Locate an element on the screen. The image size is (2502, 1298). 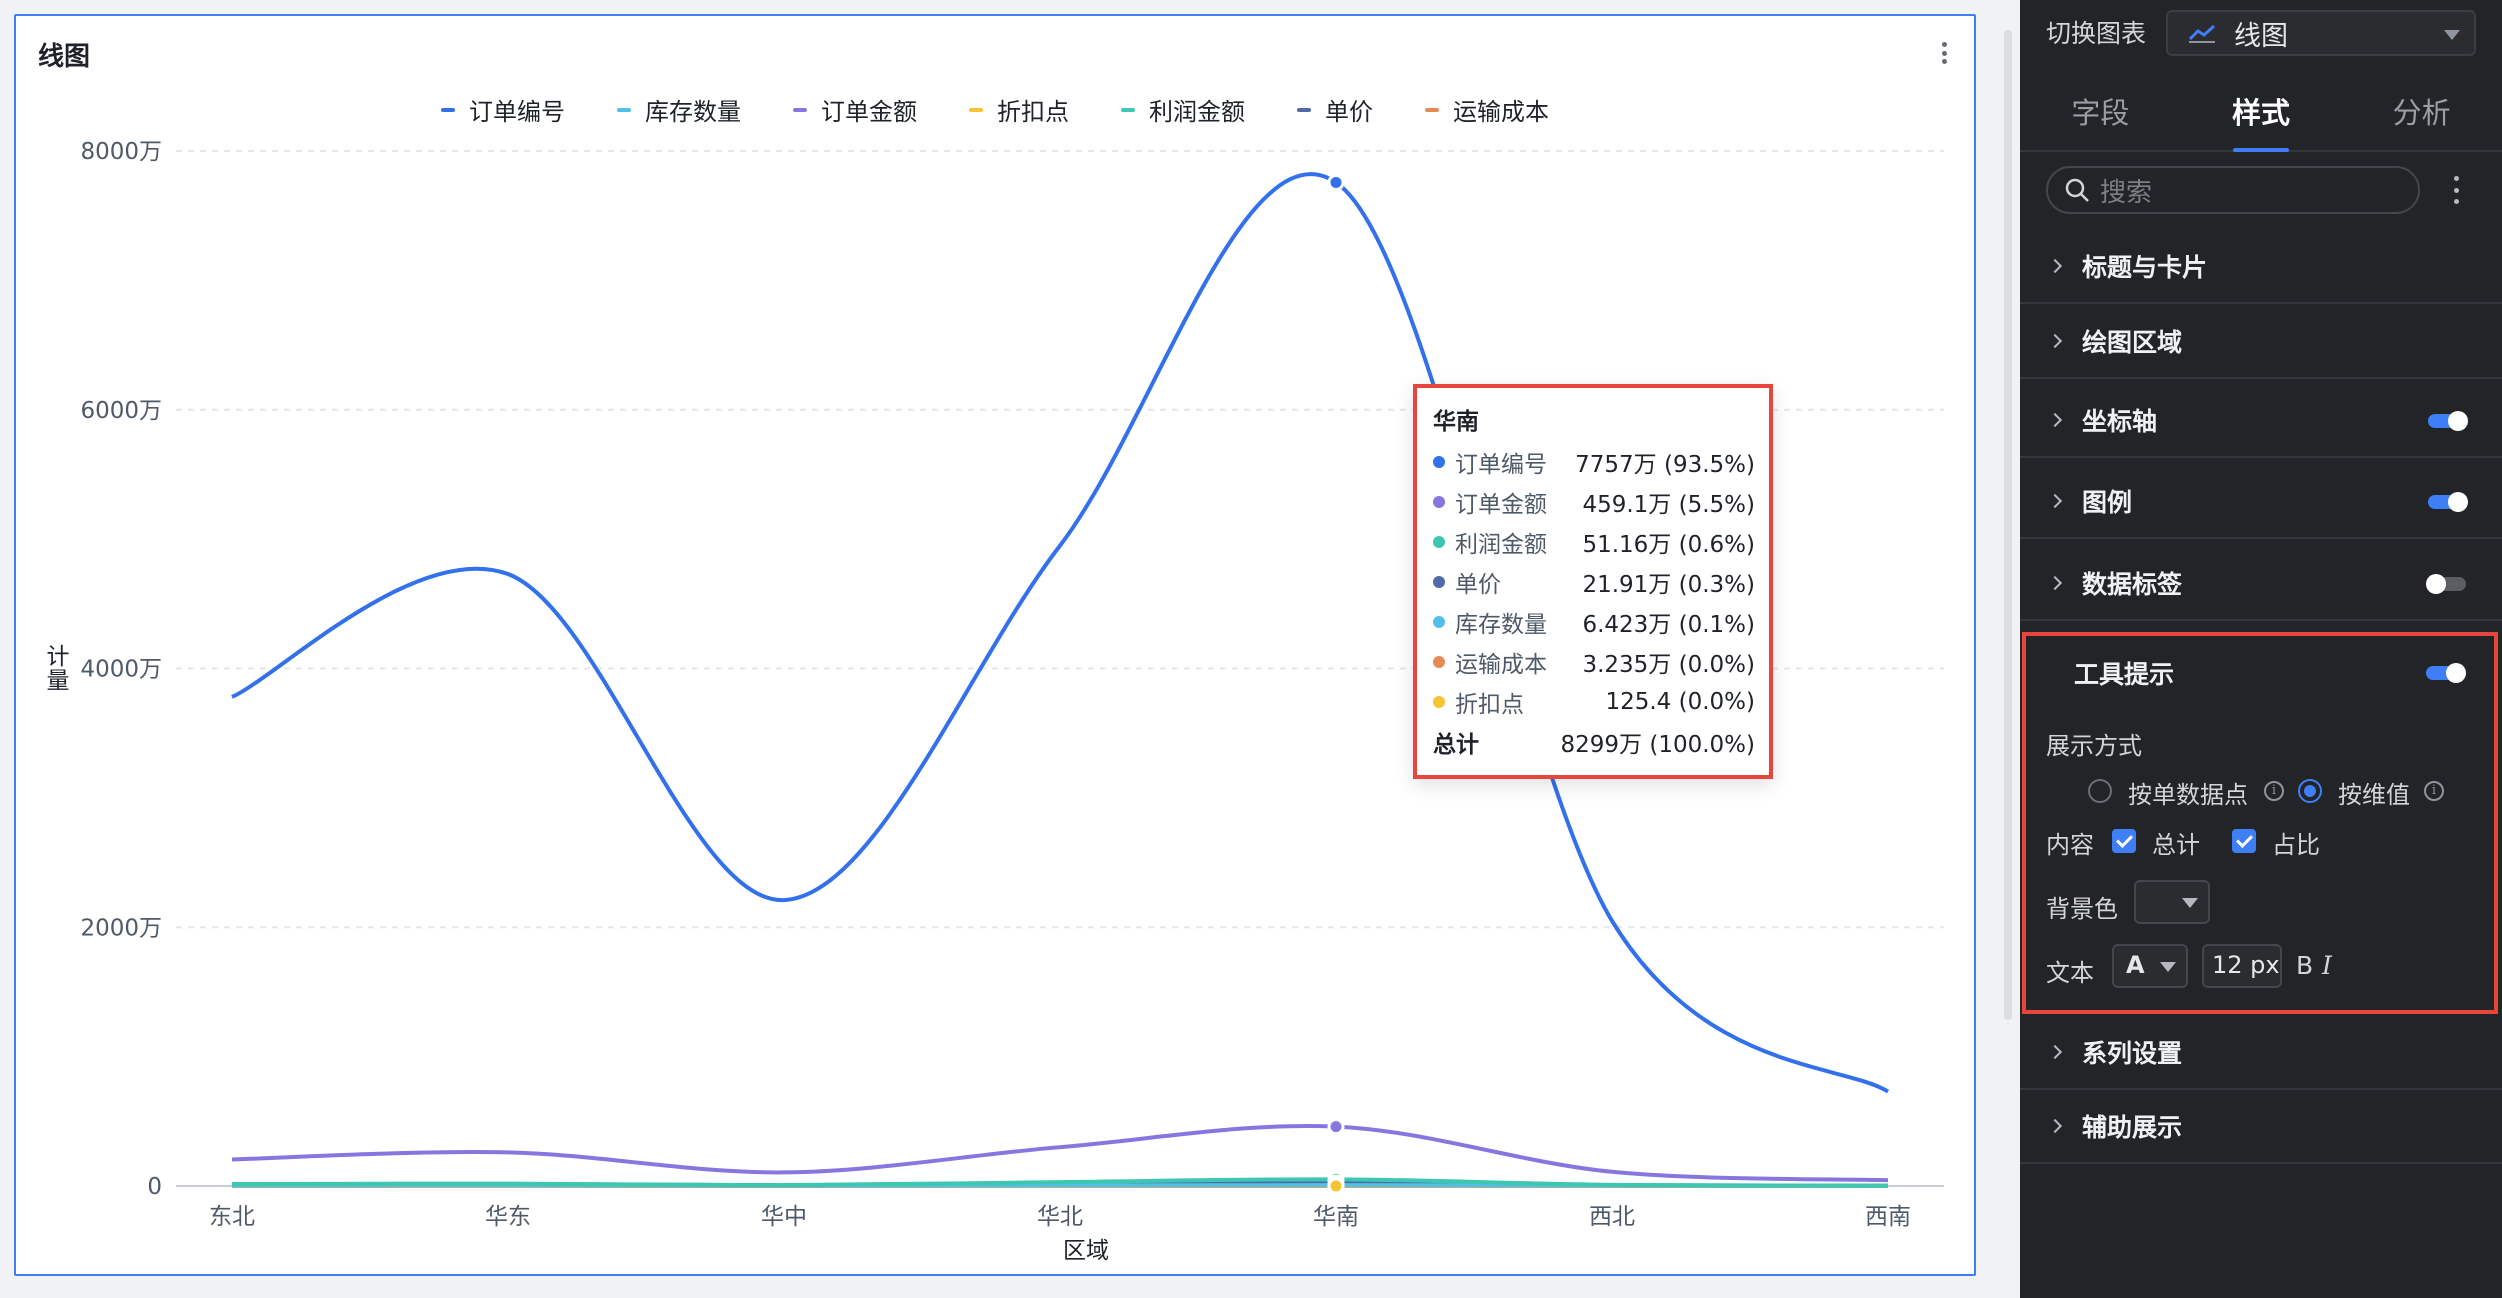
search-row: 搜索 is located at coordinates (2261, 192).